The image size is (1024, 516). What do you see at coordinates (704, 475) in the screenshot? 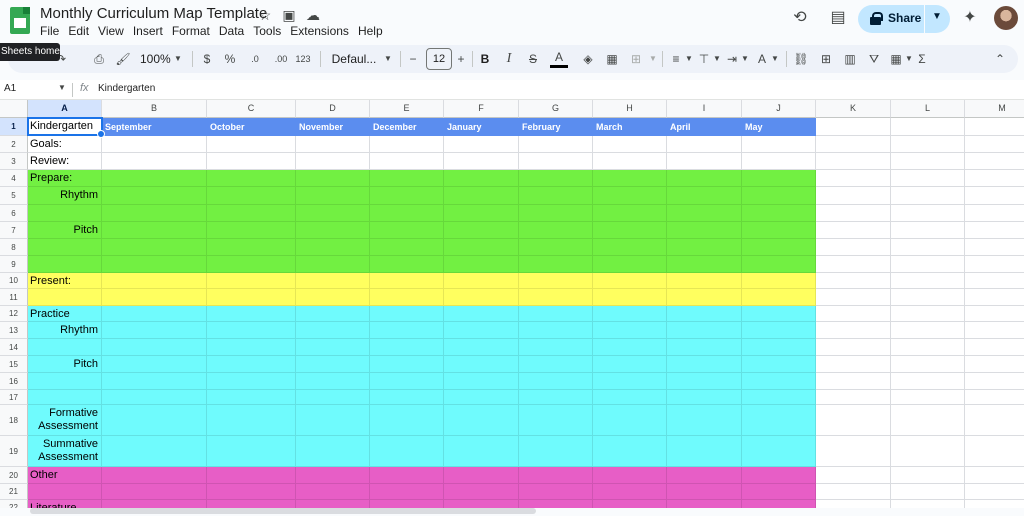
I see `cell-i20` at bounding box center [704, 475].